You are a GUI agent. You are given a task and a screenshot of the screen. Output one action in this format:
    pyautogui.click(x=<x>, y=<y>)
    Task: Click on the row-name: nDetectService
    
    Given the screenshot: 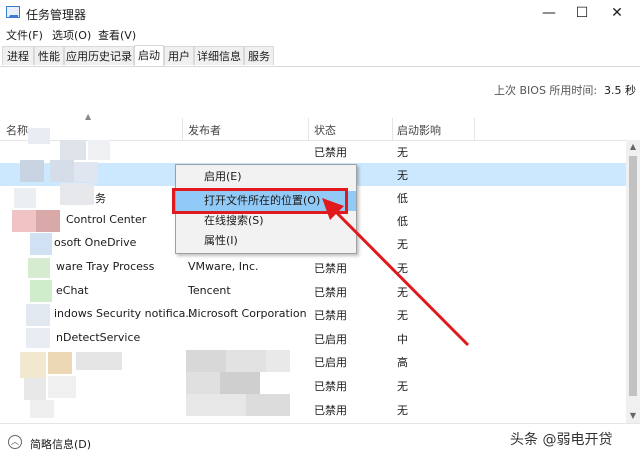 What is the action you would take?
    pyautogui.click(x=98, y=337)
    